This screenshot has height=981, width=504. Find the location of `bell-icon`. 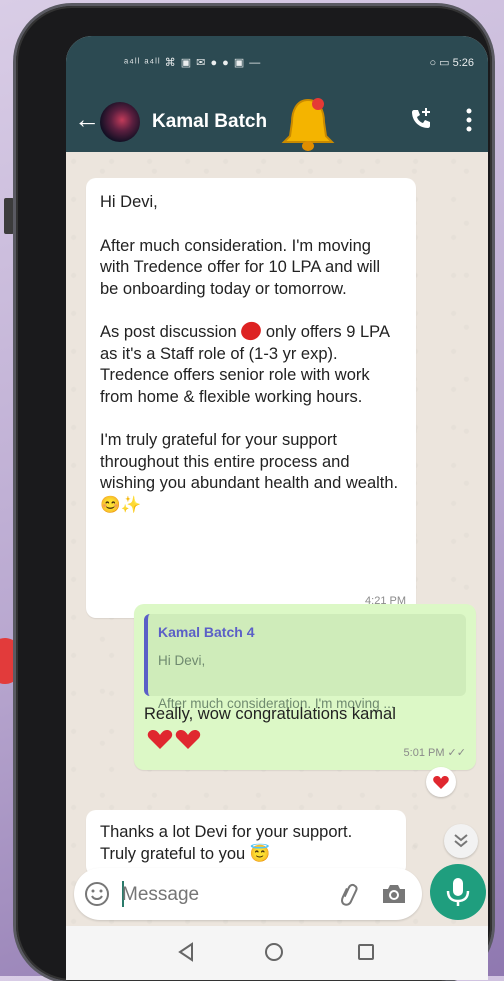

bell-icon is located at coordinates (308, 124).